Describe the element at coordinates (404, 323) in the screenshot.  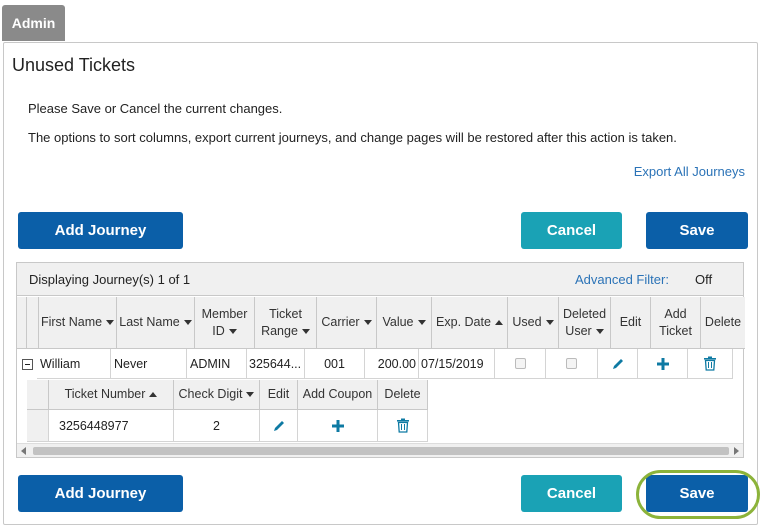
I see `header-value: Value` at that location.